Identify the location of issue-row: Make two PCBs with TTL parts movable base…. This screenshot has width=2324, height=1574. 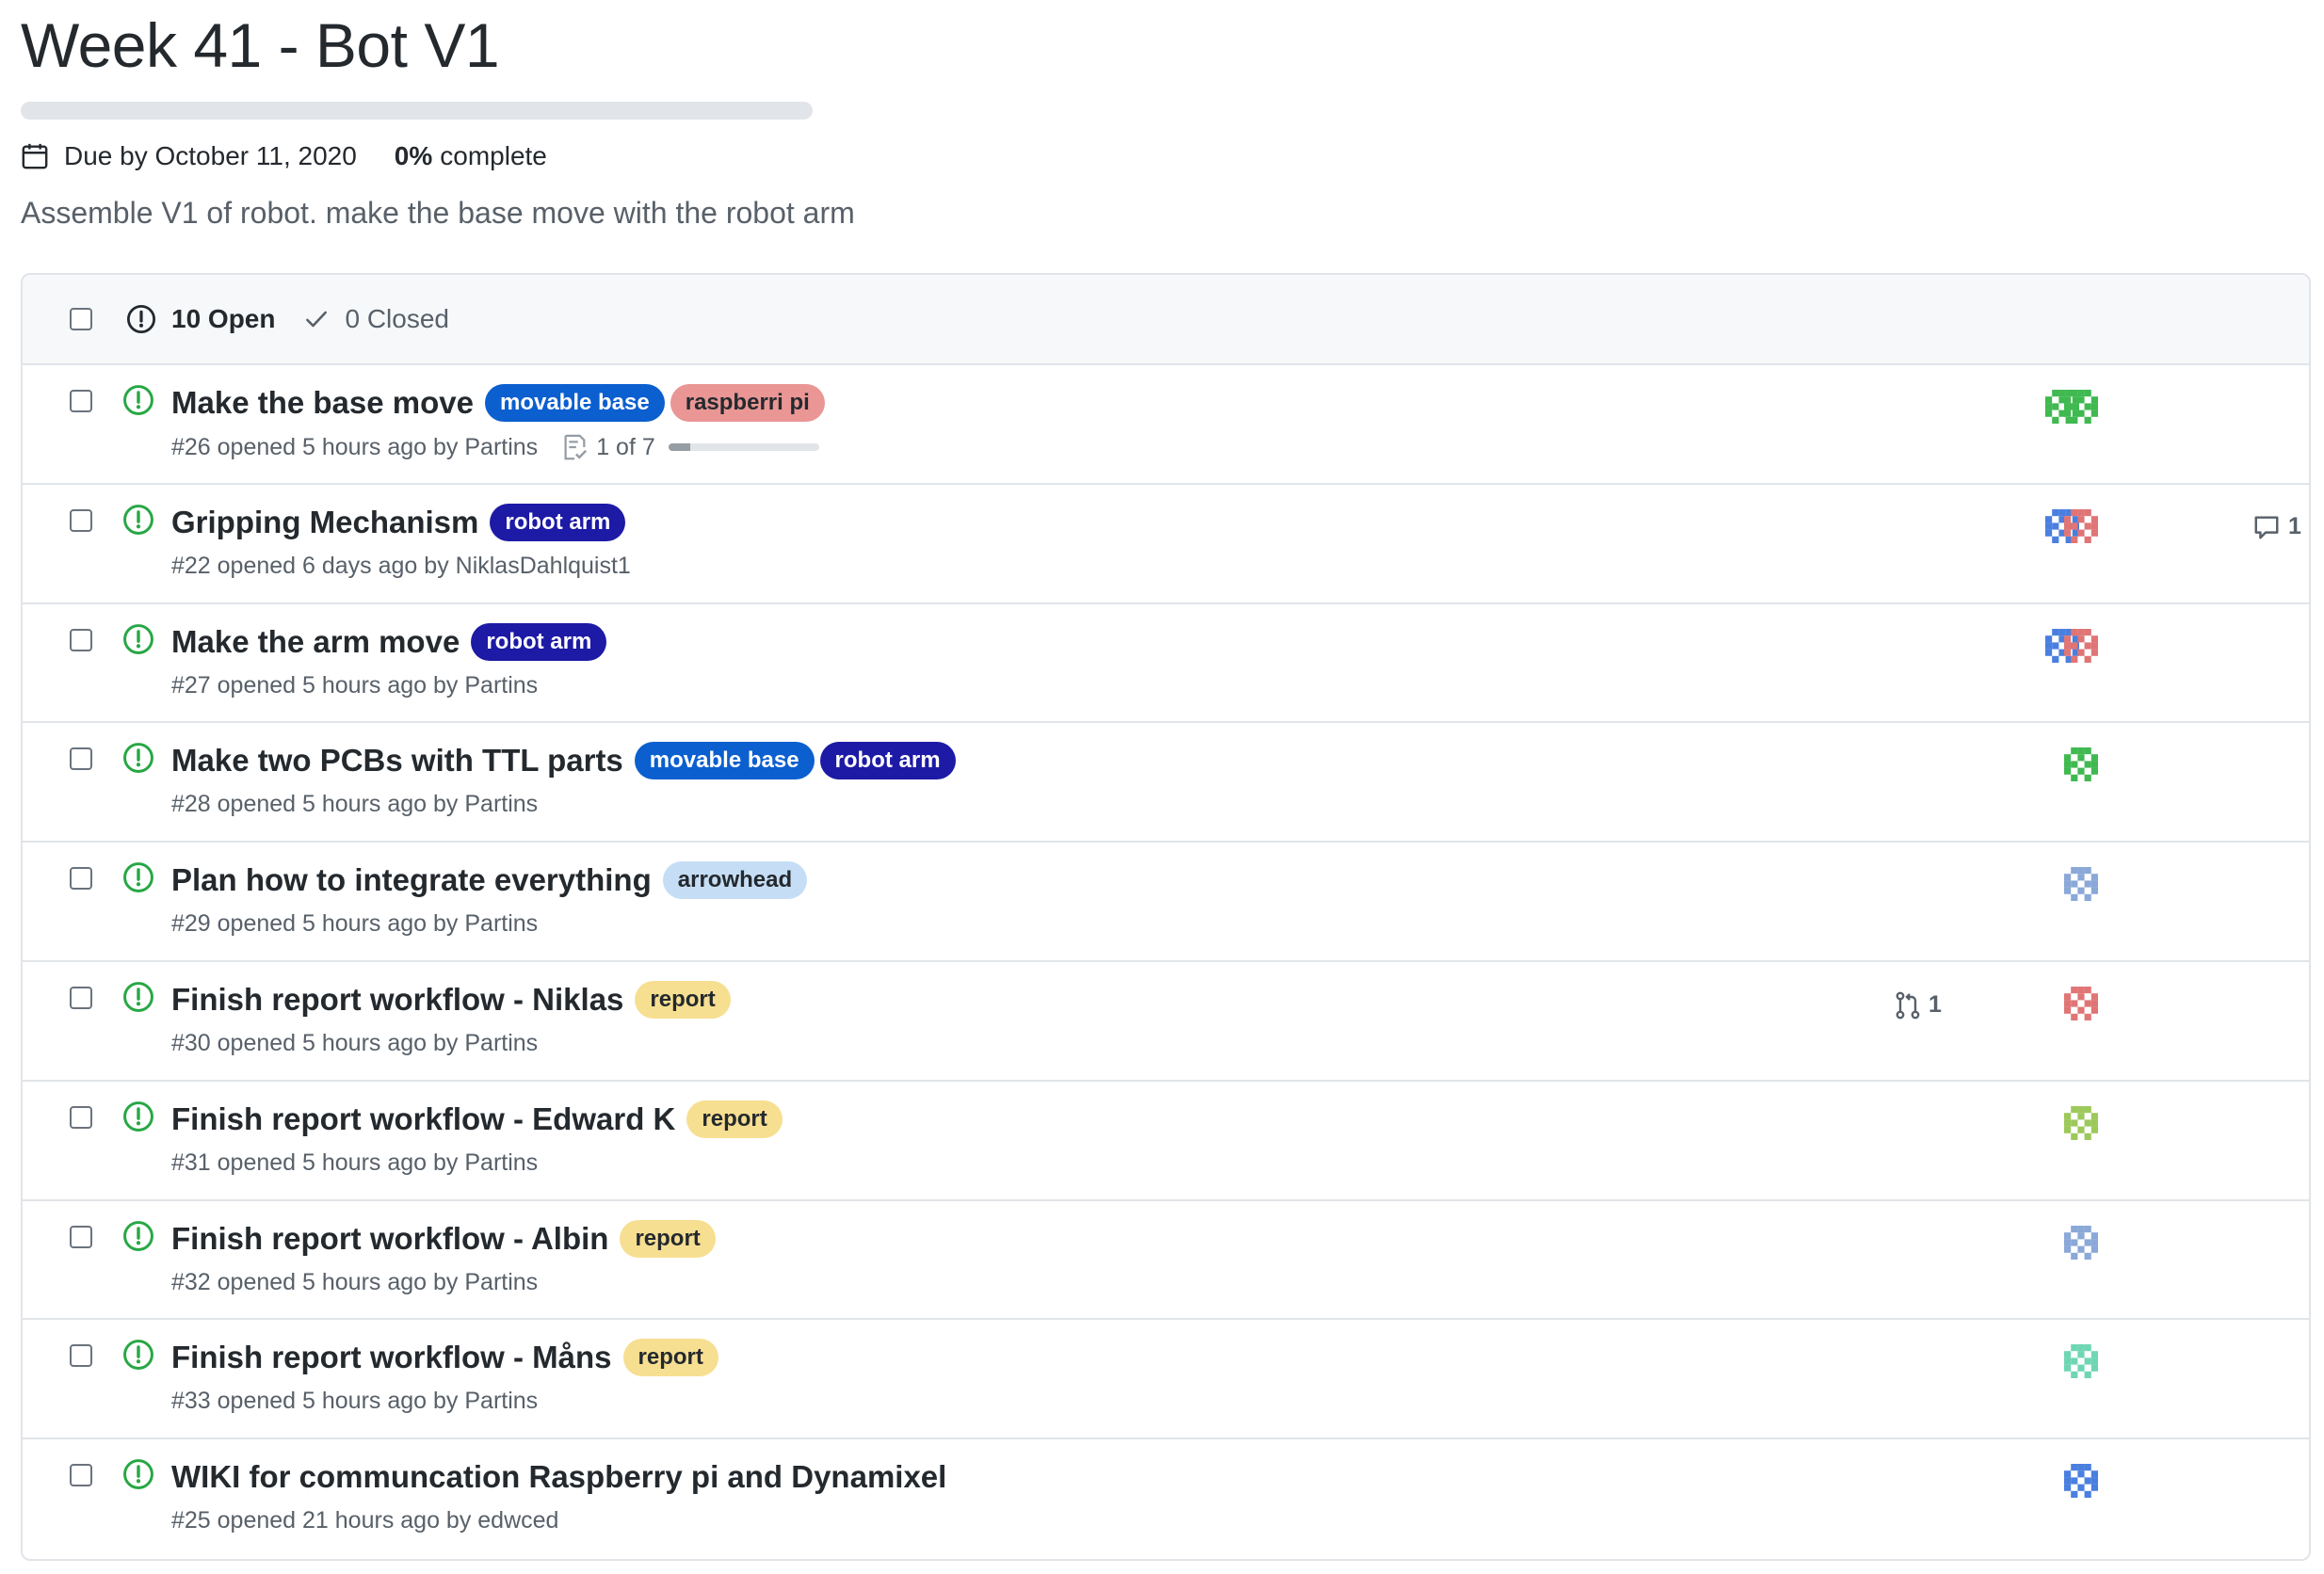
(1166, 783).